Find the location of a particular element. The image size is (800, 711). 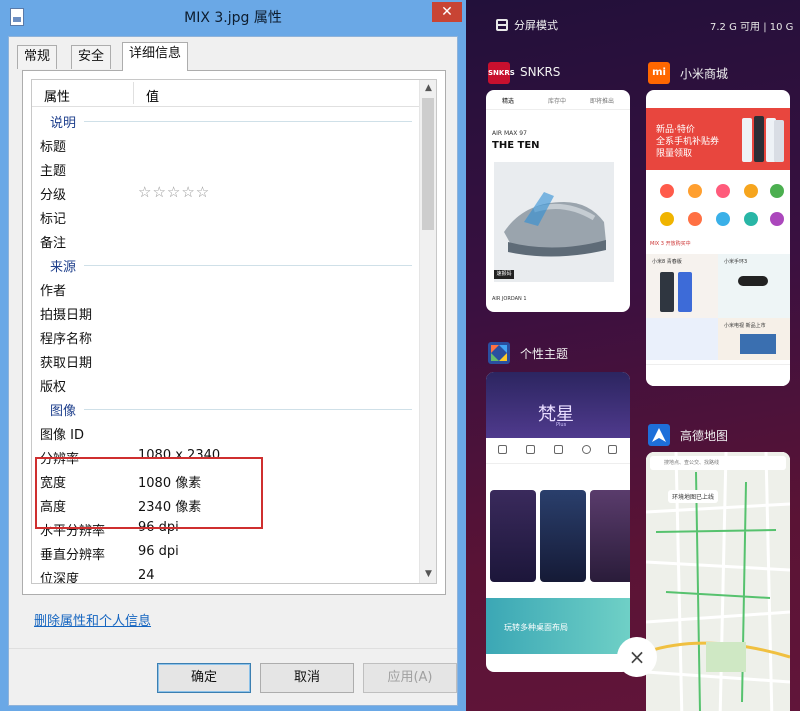

property-row-subject: 主题 is located at coordinates (226, 169).